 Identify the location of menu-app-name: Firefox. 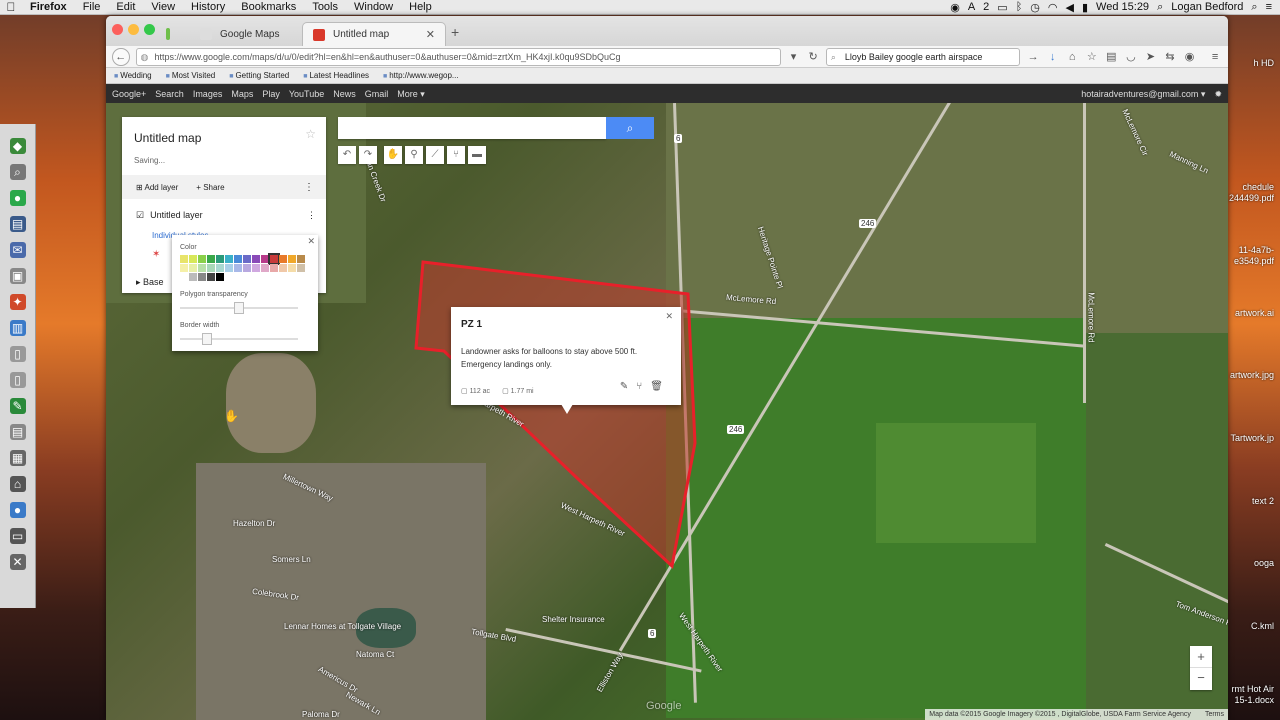
(48, 7).